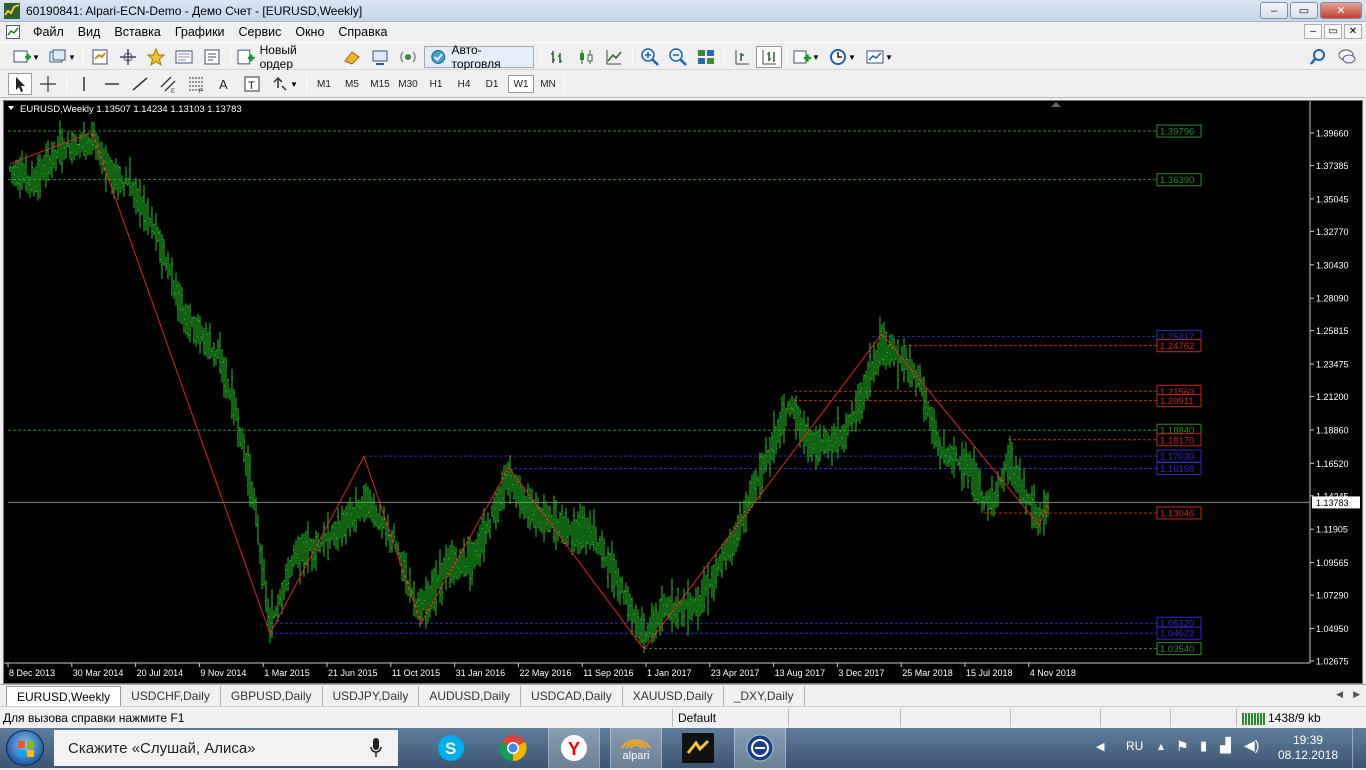 The height and width of the screenshot is (770, 1366). What do you see at coordinates (140, 84) in the screenshot?
I see `trendline-button` at bounding box center [140, 84].